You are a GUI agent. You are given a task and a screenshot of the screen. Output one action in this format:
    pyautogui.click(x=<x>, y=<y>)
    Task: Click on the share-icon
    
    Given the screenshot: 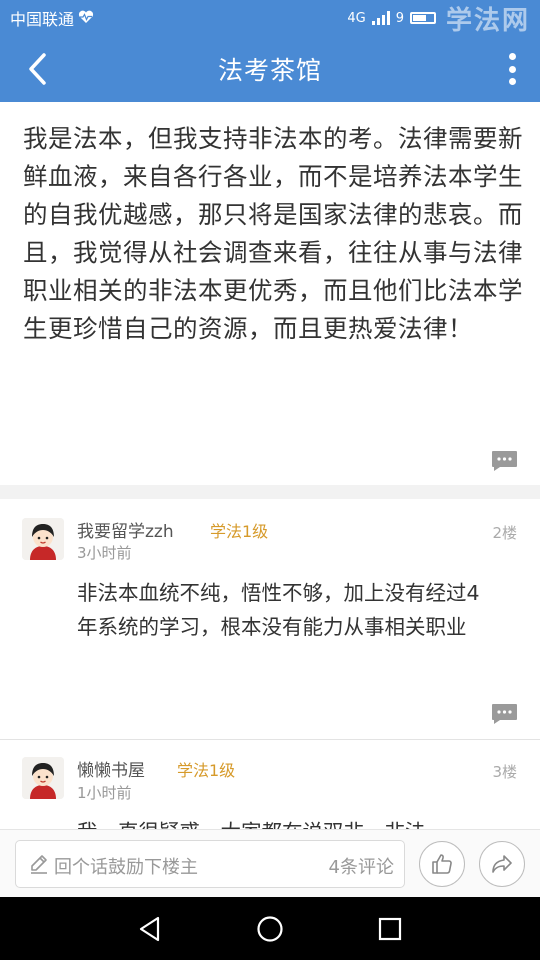 What is the action you would take?
    pyautogui.click(x=502, y=864)
    